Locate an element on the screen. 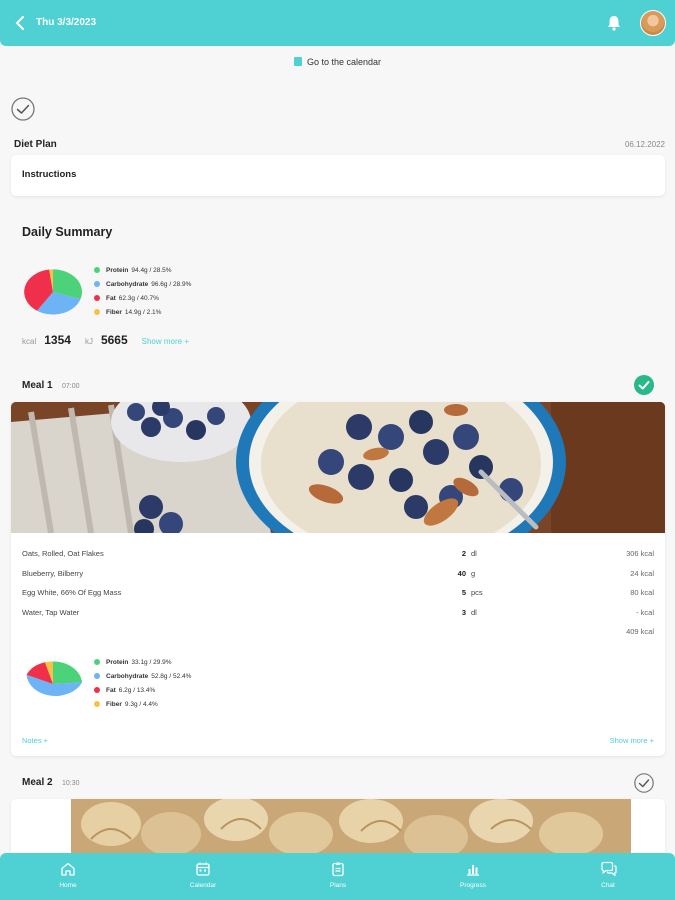 Image resolution: width=675 pixels, height=900 pixels. food-name: Oats, Rolled, Oat Flakes is located at coordinates (63, 553).